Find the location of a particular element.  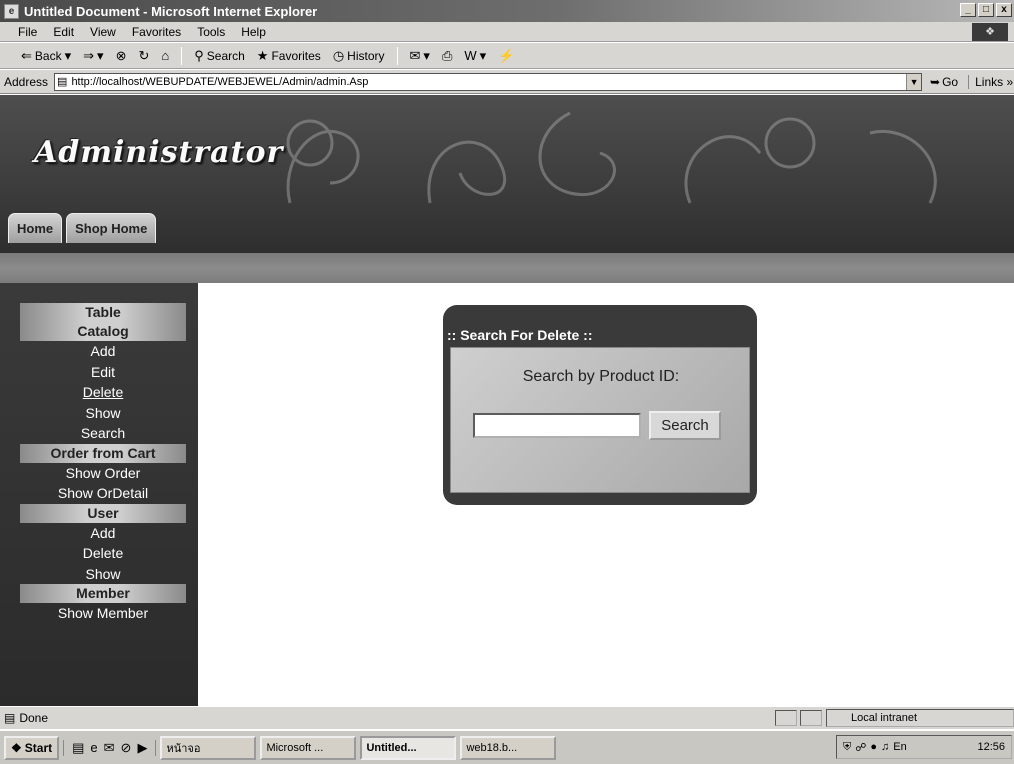

menu-file: File is located at coordinates (27, 32).